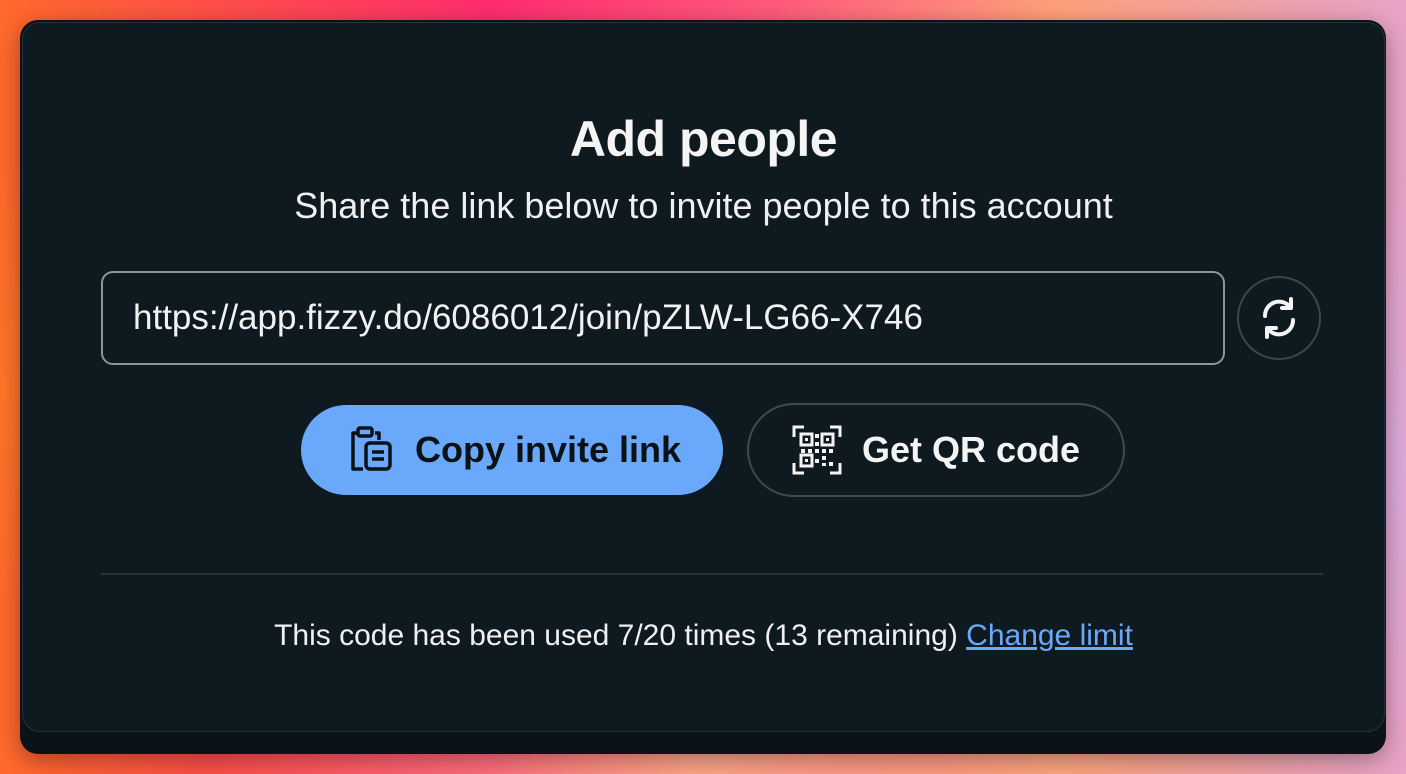 The image size is (1406, 774). I want to click on get-qr-code-label: Get QR code, so click(971, 449).